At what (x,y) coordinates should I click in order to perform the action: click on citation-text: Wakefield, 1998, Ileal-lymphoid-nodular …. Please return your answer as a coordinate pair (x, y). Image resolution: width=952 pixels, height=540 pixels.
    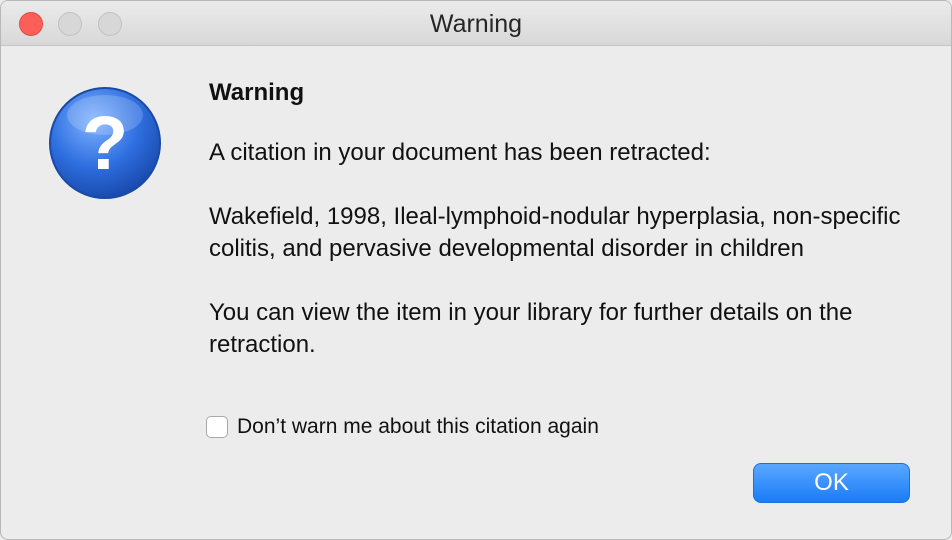
    Looking at the image, I should click on (555, 232).